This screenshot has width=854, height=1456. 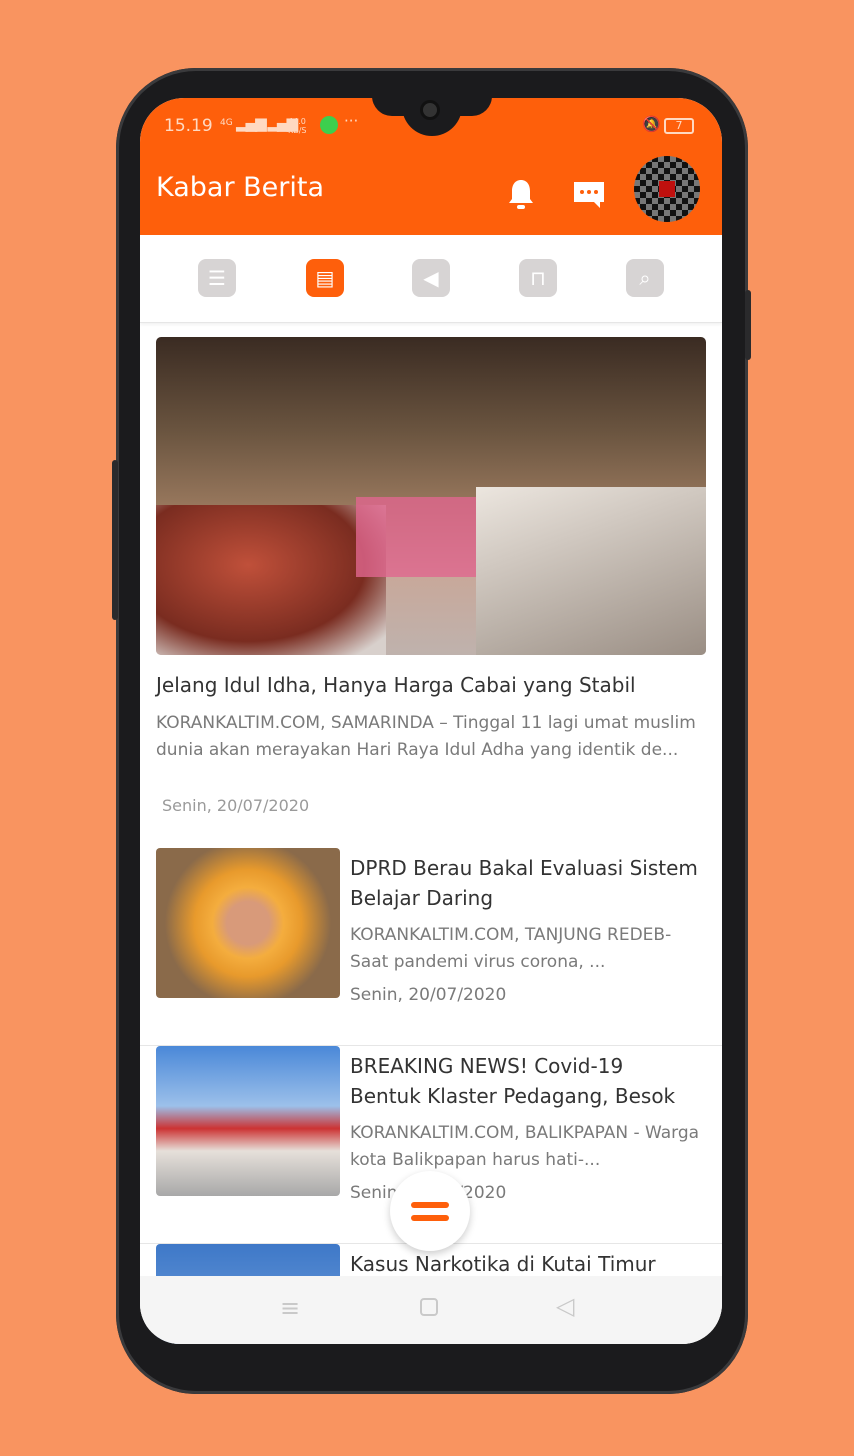 What do you see at coordinates (329, 125) in the screenshot?
I see `whatsapp-icon` at bounding box center [329, 125].